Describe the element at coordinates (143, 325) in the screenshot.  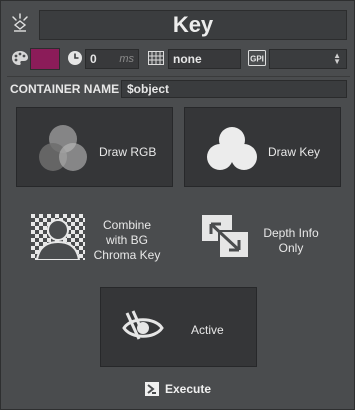
I see `eye-hidden-icon` at that location.